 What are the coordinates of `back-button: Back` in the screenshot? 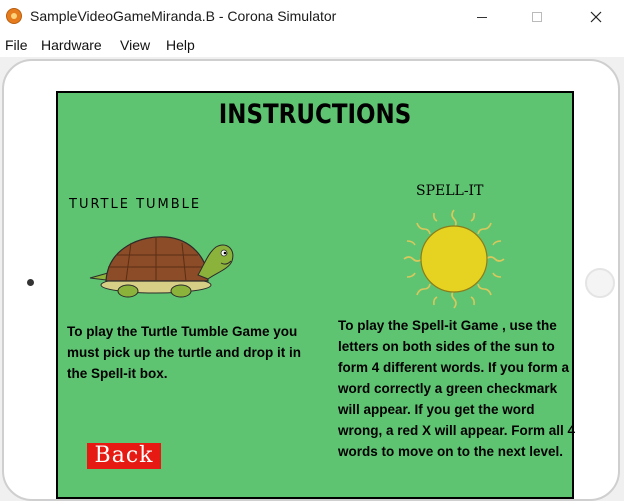 It's located at (124, 456).